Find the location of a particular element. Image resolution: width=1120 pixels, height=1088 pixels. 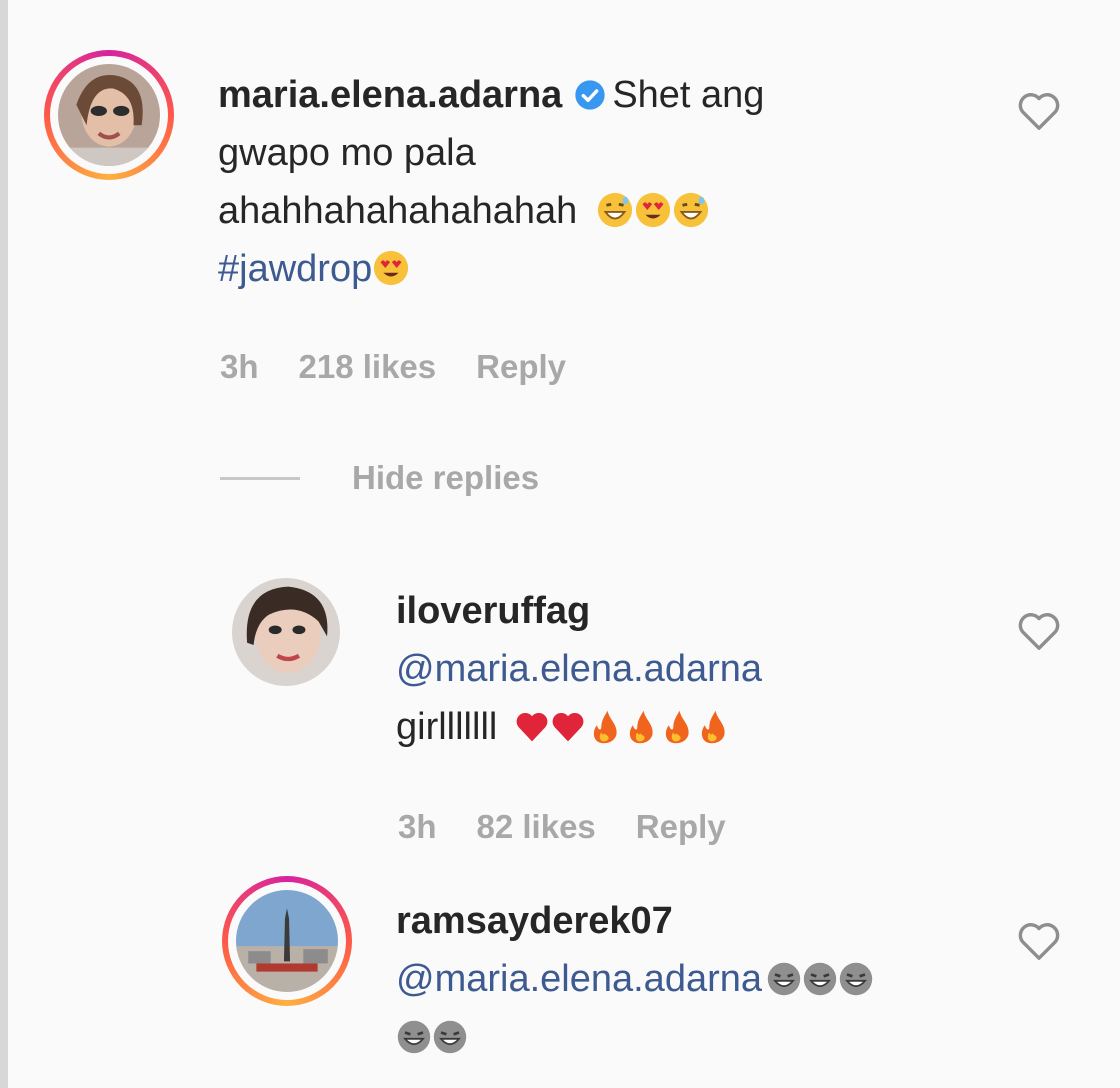

reply-username: ramsayderek07 is located at coordinates (534, 921).